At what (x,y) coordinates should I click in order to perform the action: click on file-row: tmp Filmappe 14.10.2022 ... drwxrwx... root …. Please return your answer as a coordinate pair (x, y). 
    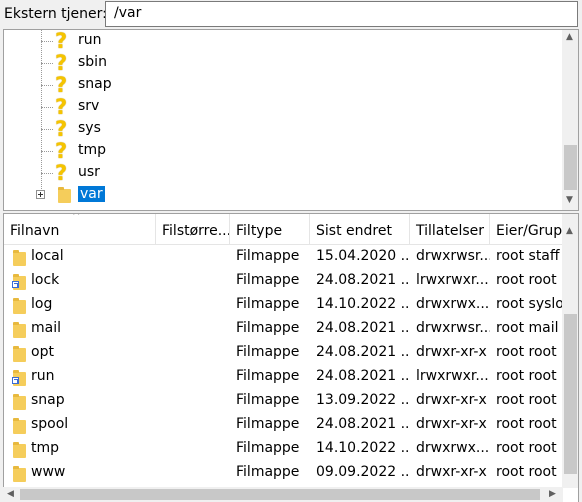
    Looking at the image, I should click on (284, 449).